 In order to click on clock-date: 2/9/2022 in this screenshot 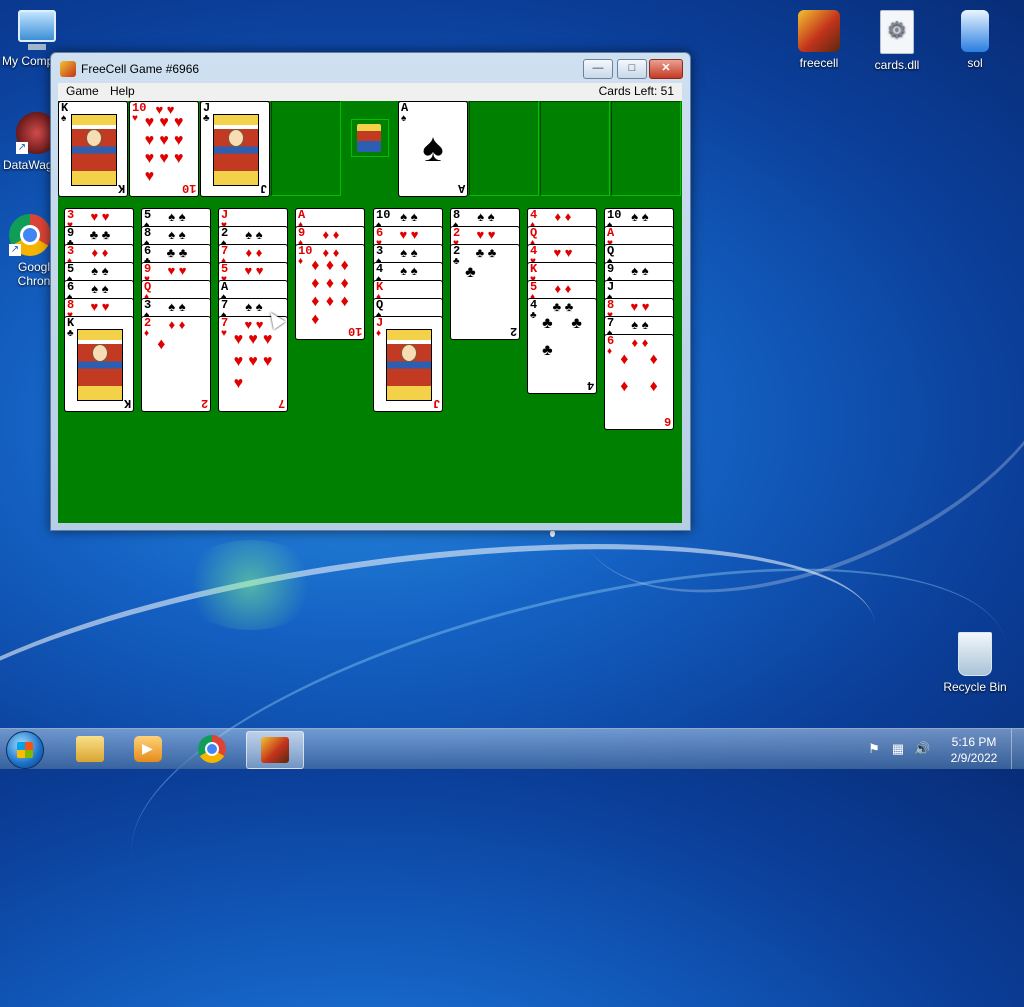, I will do `click(974, 758)`.